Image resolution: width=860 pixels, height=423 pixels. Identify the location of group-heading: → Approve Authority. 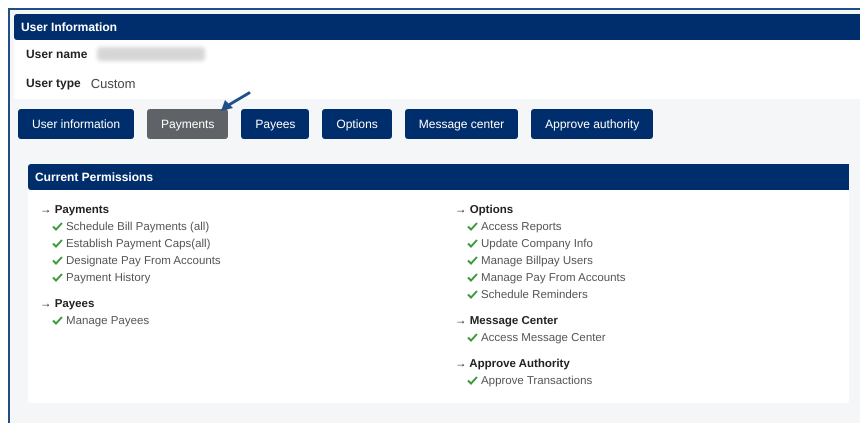
(513, 364).